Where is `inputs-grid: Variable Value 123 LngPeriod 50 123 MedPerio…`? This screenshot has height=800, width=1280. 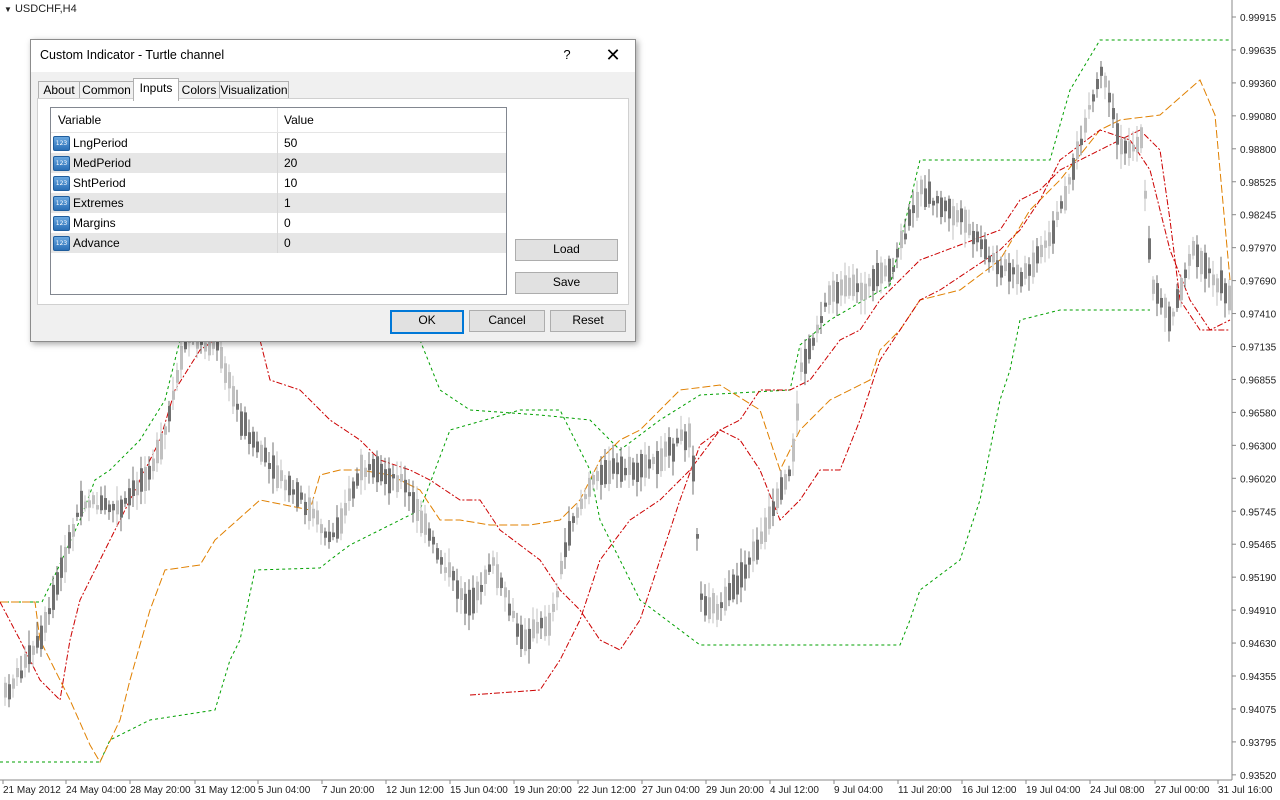 inputs-grid: Variable Value 123 LngPeriod 50 123 MedPerio… is located at coordinates (278, 201).